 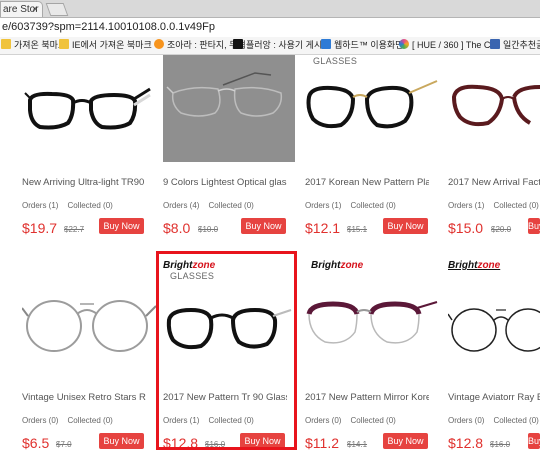 I want to click on bookmark-item: 조아라 : 판타지, 무협, so click(x=200, y=45).